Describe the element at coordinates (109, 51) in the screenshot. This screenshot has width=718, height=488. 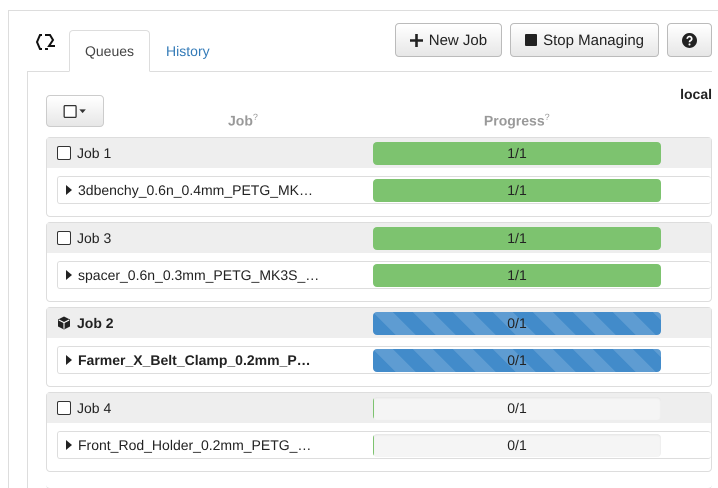
I see `tab: Queues` at that location.